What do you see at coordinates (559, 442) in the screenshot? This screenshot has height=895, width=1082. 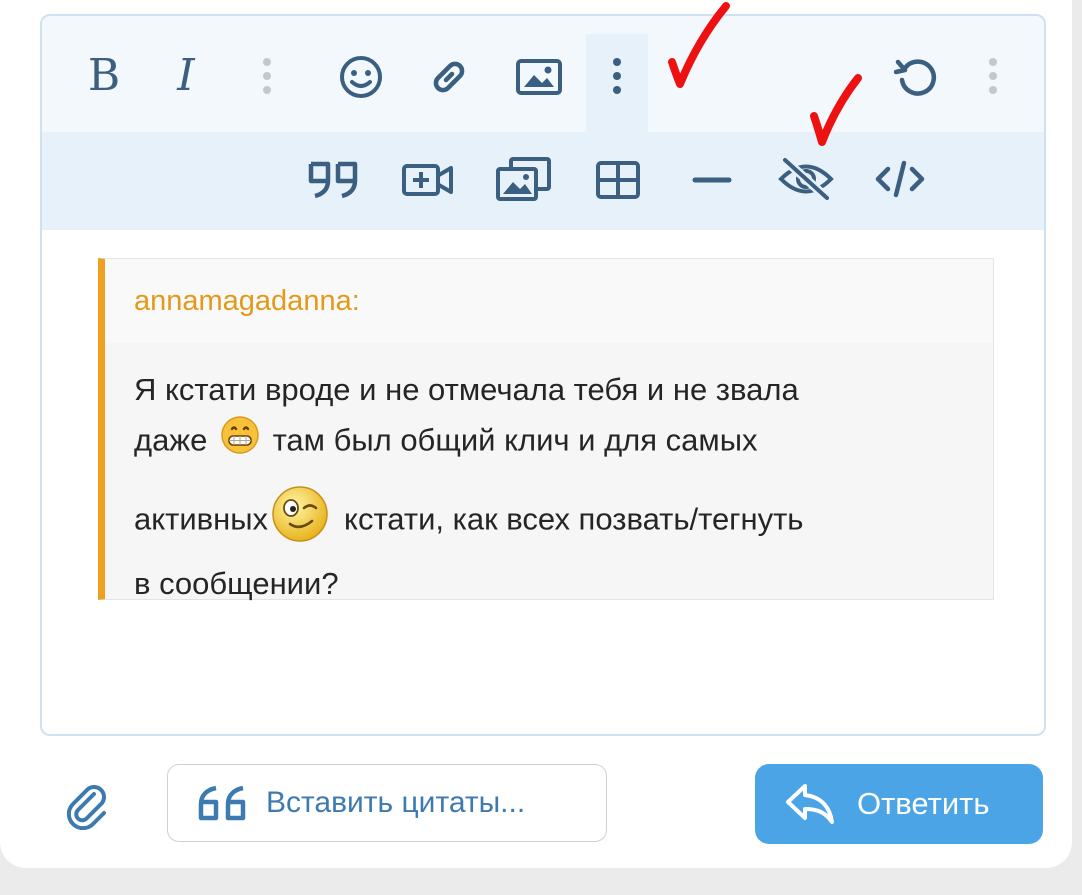 I see `quote-line: даже там был общий клич и для самых` at bounding box center [559, 442].